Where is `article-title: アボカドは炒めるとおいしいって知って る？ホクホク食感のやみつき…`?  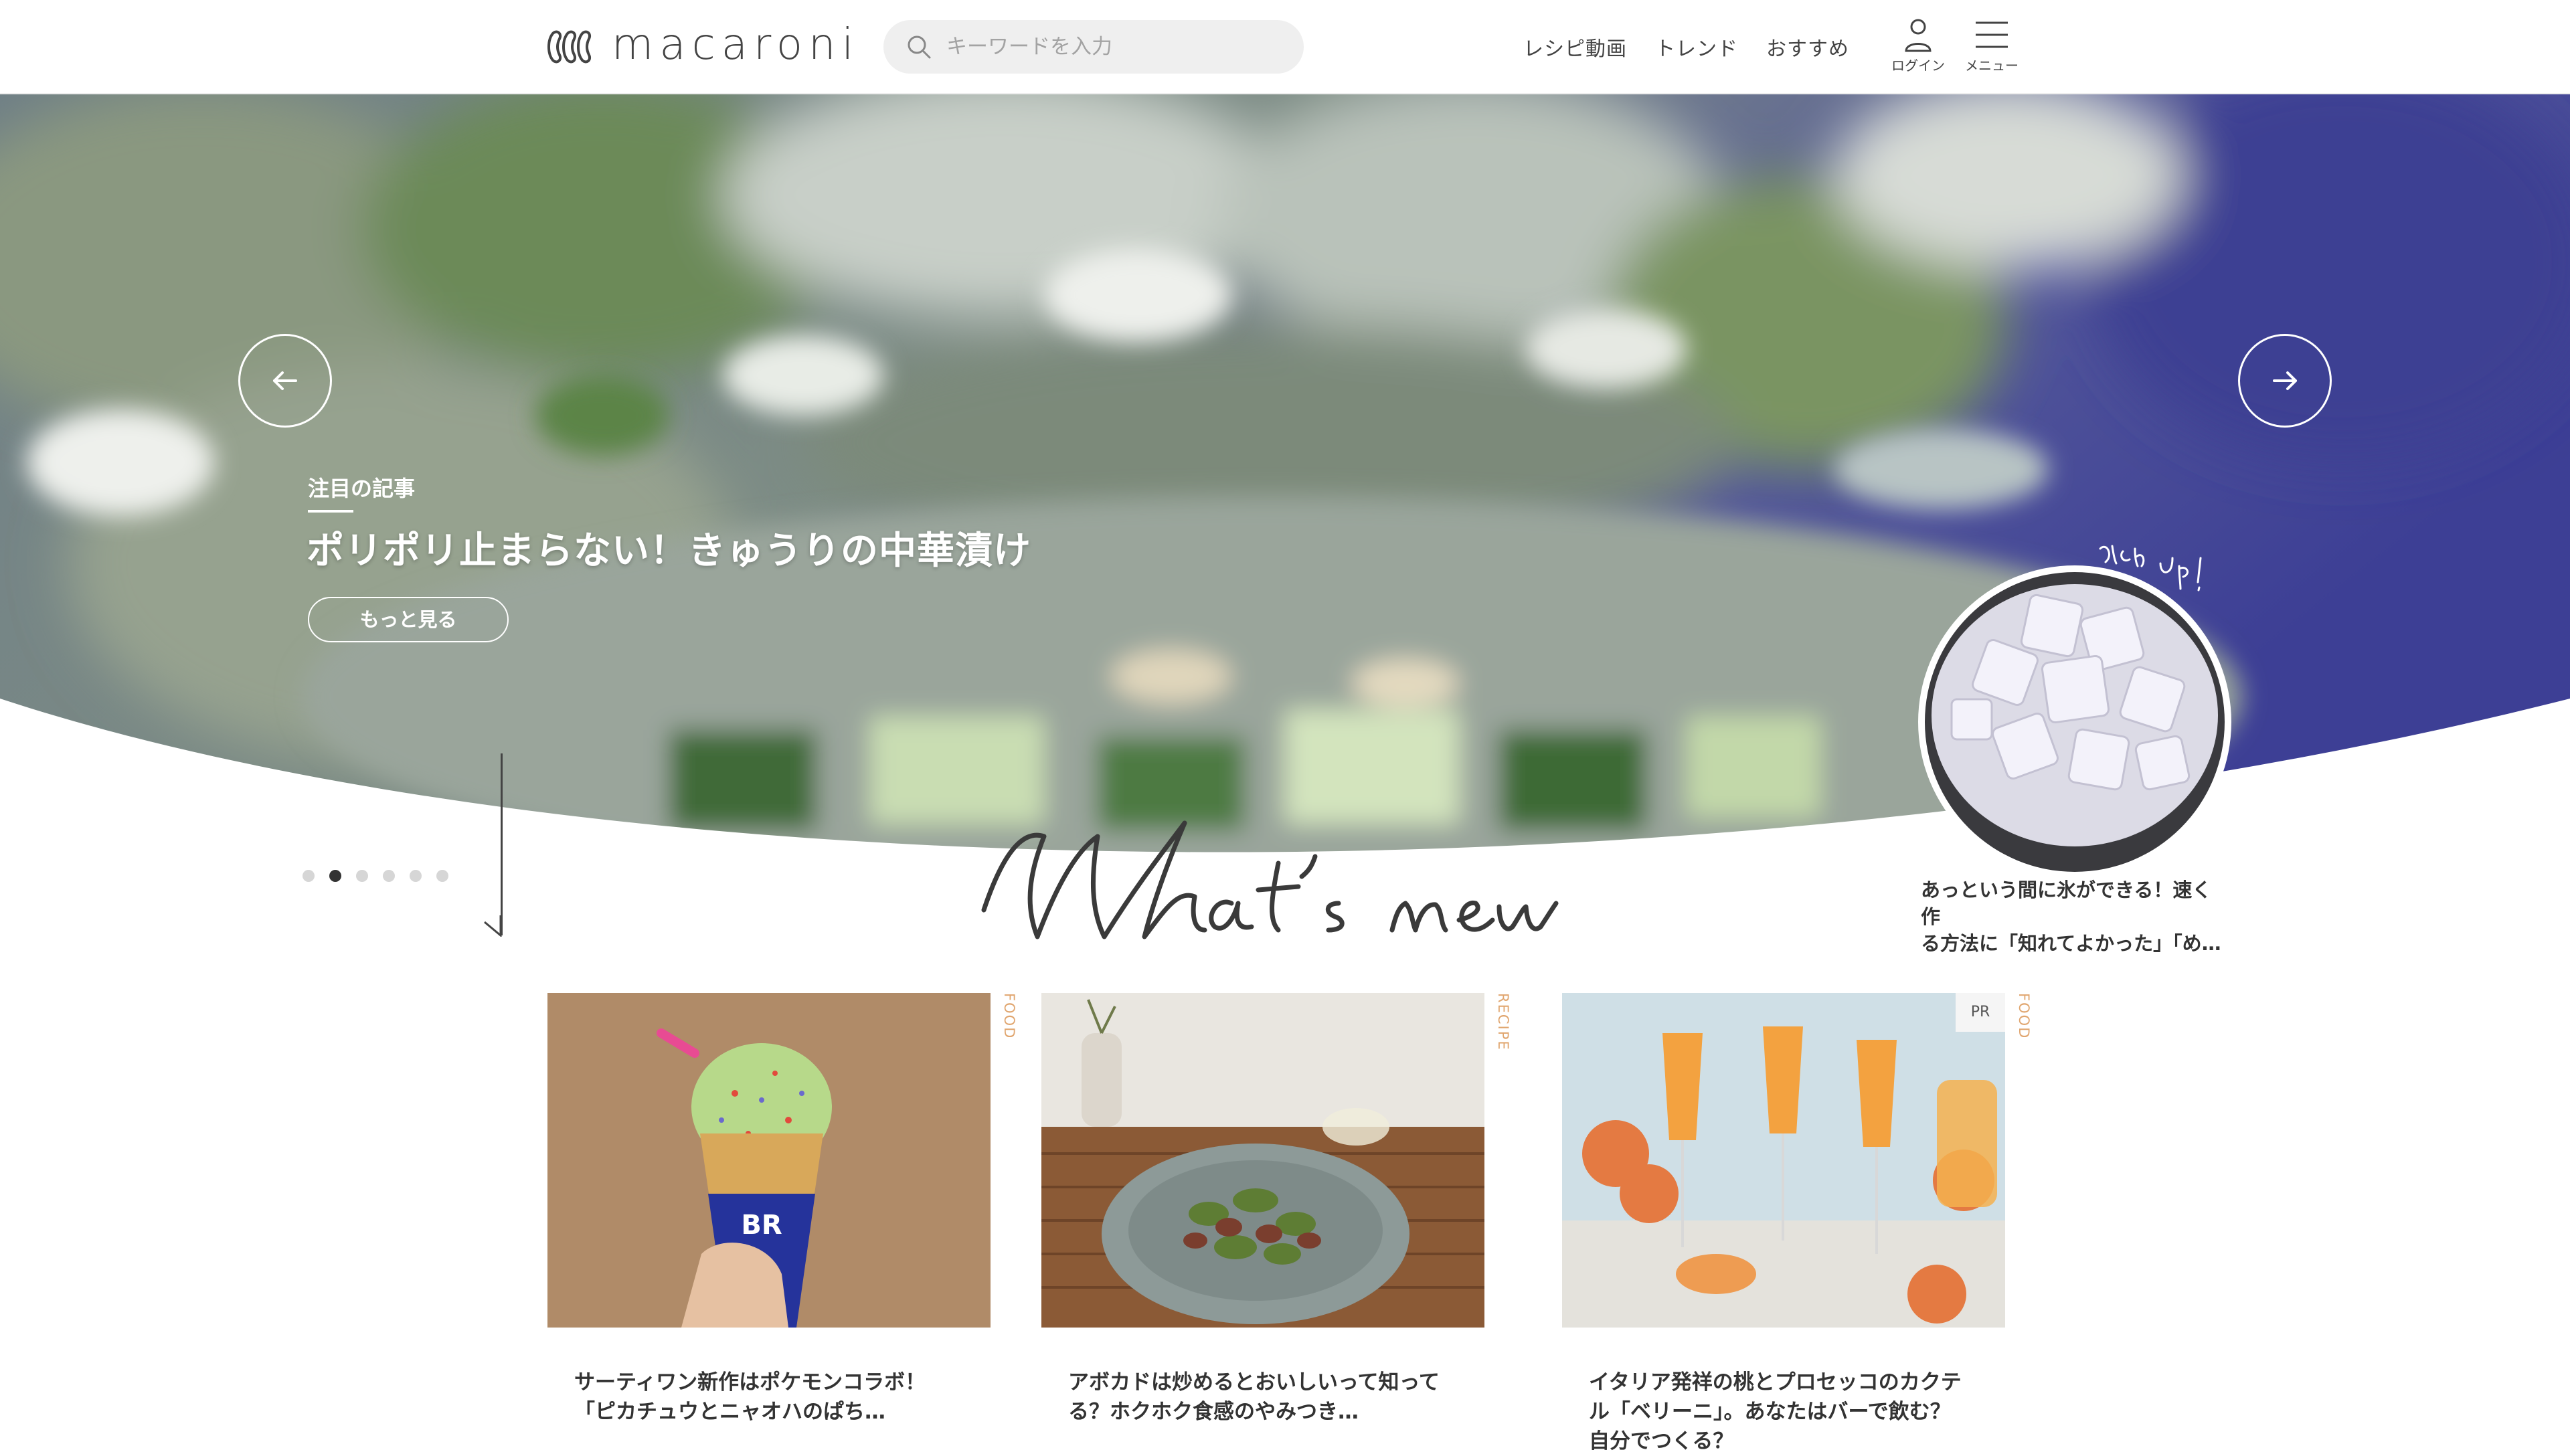 article-title: アボカドは炒めるとおいしいって知って る？ホクホク食感のやみつき… is located at coordinates (1269, 1397).